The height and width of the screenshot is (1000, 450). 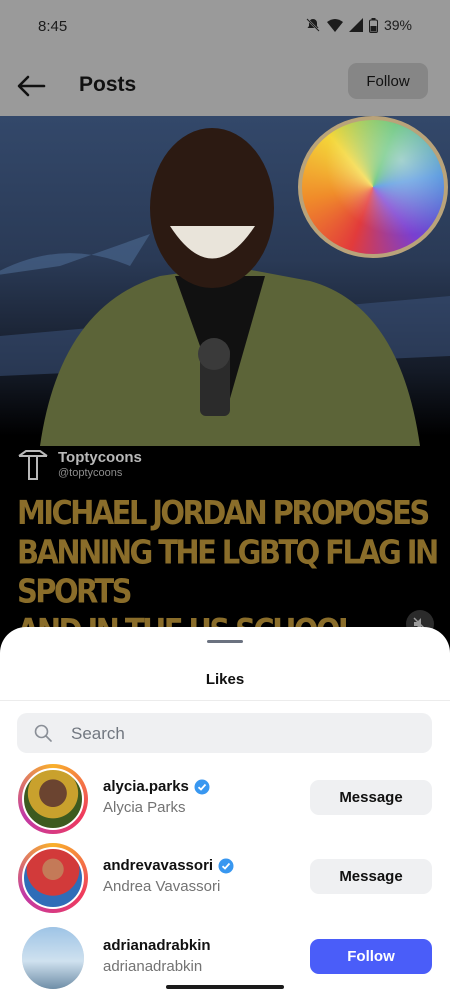 I want to click on wifi-icon, so click(x=334, y=25).